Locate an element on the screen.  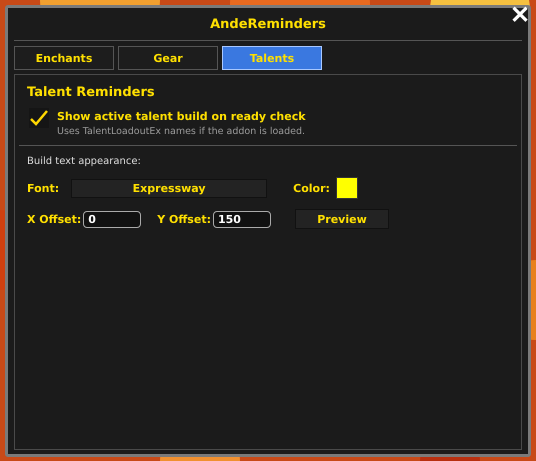
close-button: ✕ is located at coordinates (520, 16).